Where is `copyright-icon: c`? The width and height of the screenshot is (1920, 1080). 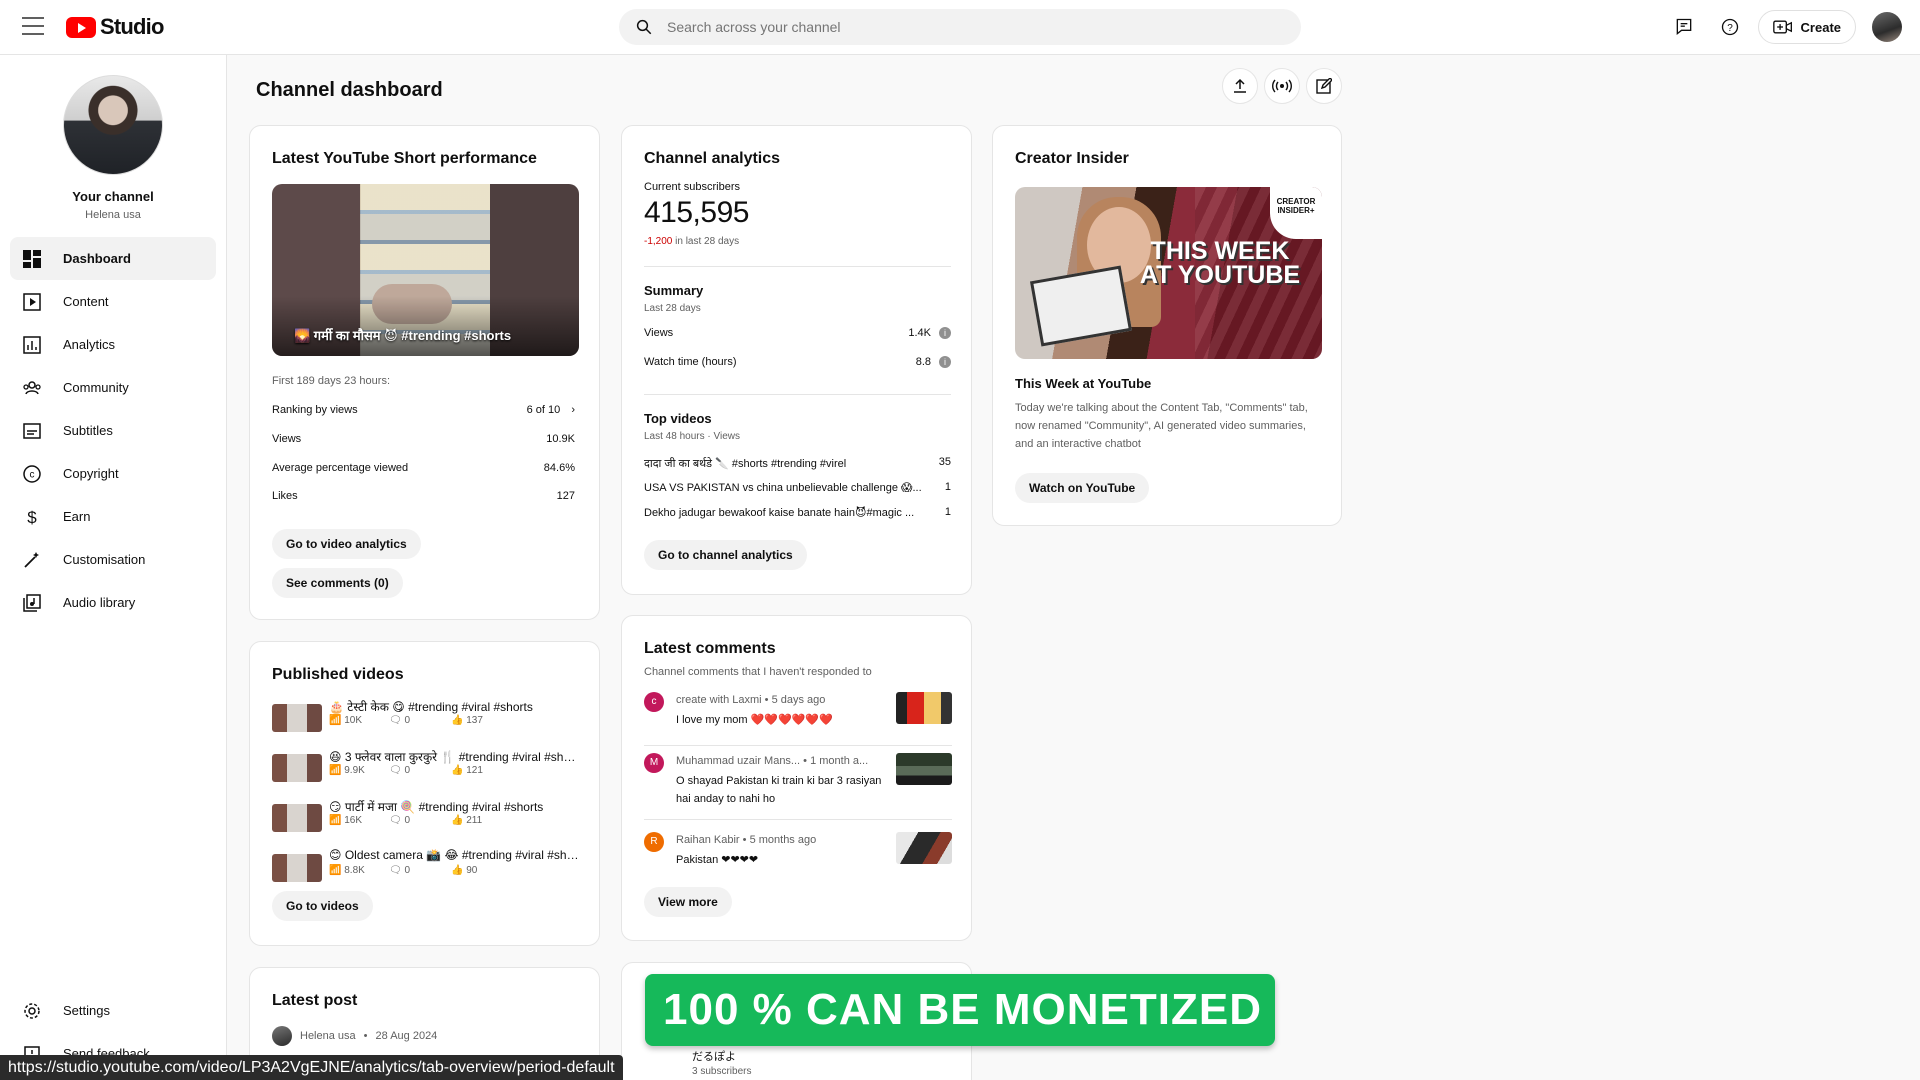
copyright-icon: c is located at coordinates (32, 474).